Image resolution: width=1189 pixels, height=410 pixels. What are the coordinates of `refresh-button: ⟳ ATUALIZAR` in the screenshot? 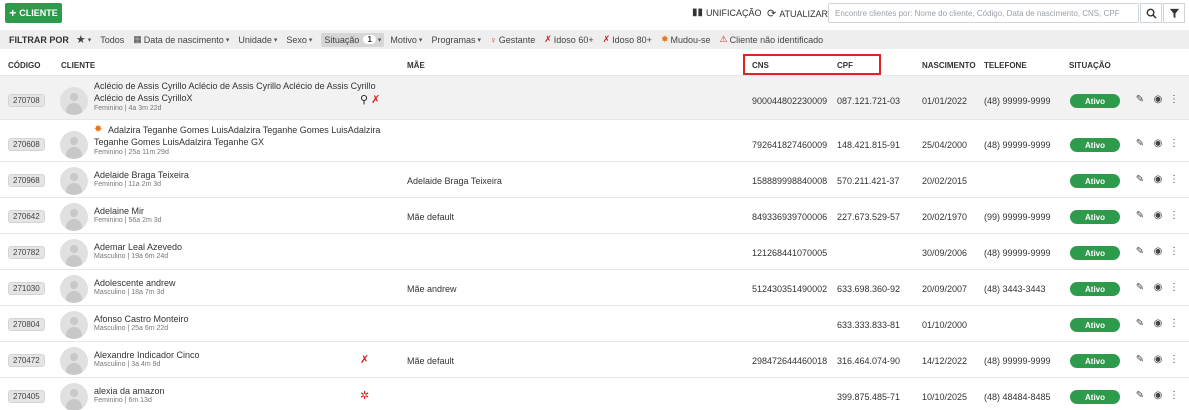 It's located at (797, 13).